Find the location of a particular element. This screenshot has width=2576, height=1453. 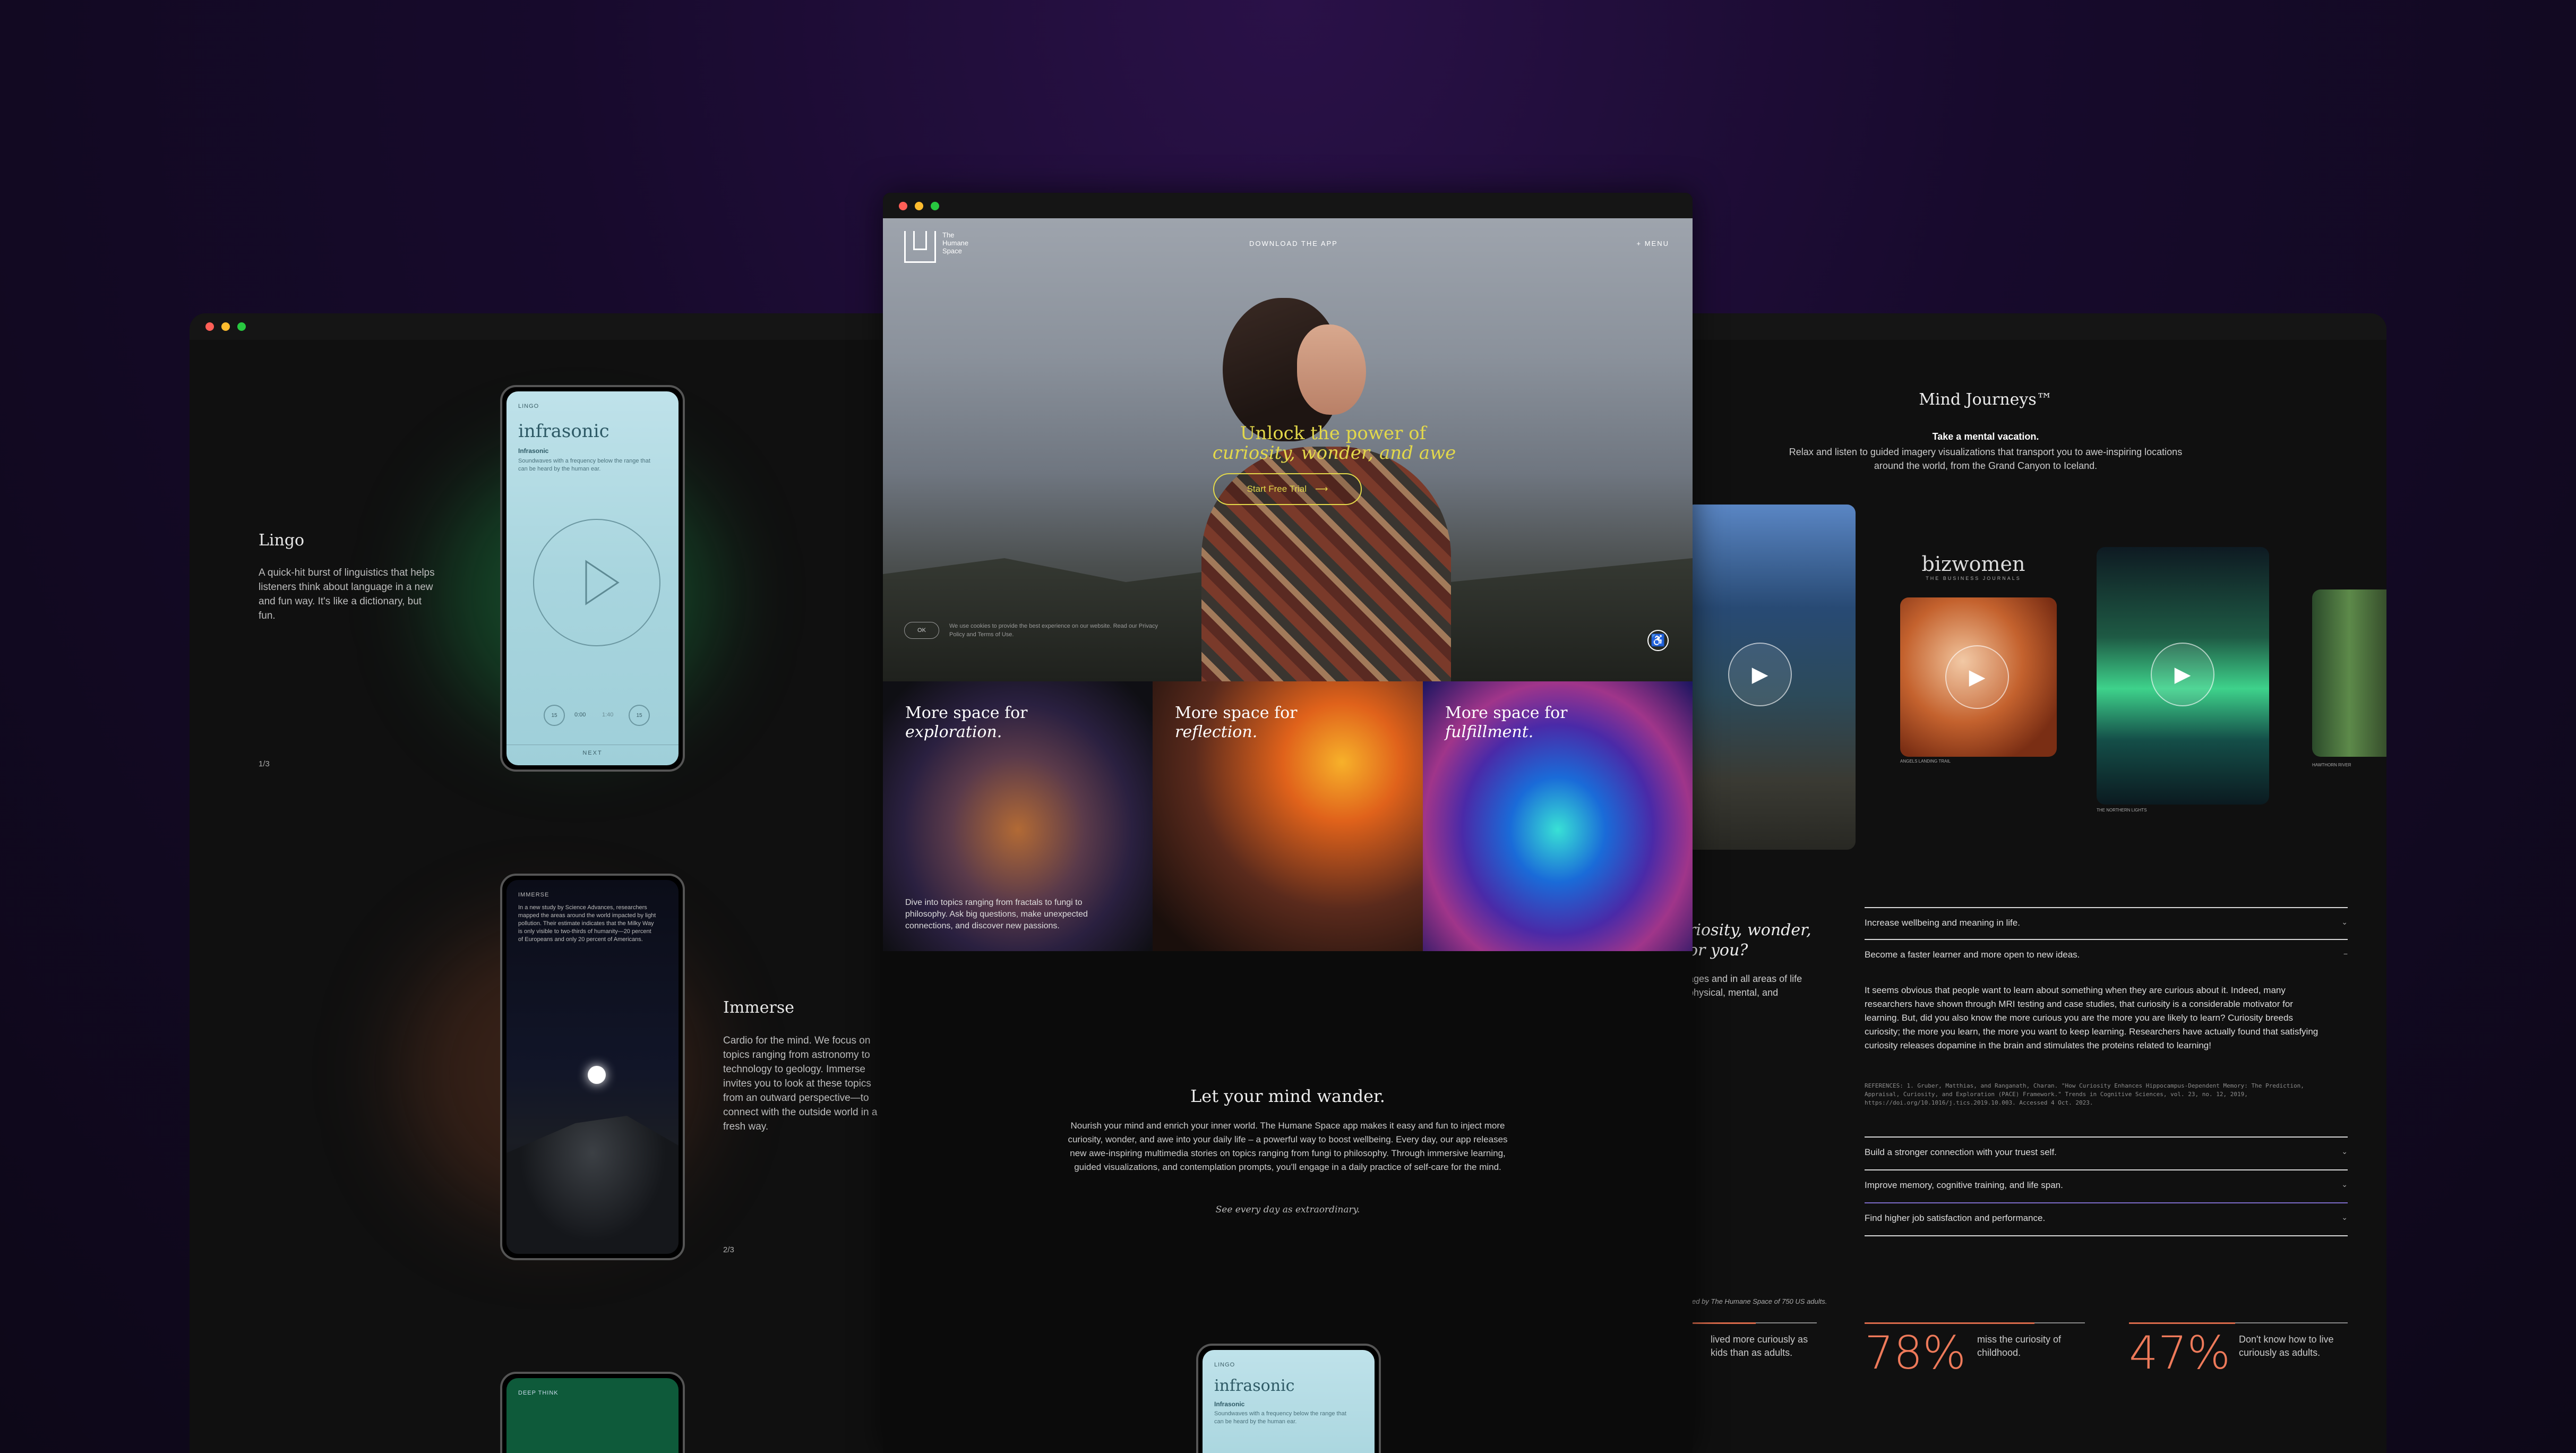

logo-icon is located at coordinates (920, 247).